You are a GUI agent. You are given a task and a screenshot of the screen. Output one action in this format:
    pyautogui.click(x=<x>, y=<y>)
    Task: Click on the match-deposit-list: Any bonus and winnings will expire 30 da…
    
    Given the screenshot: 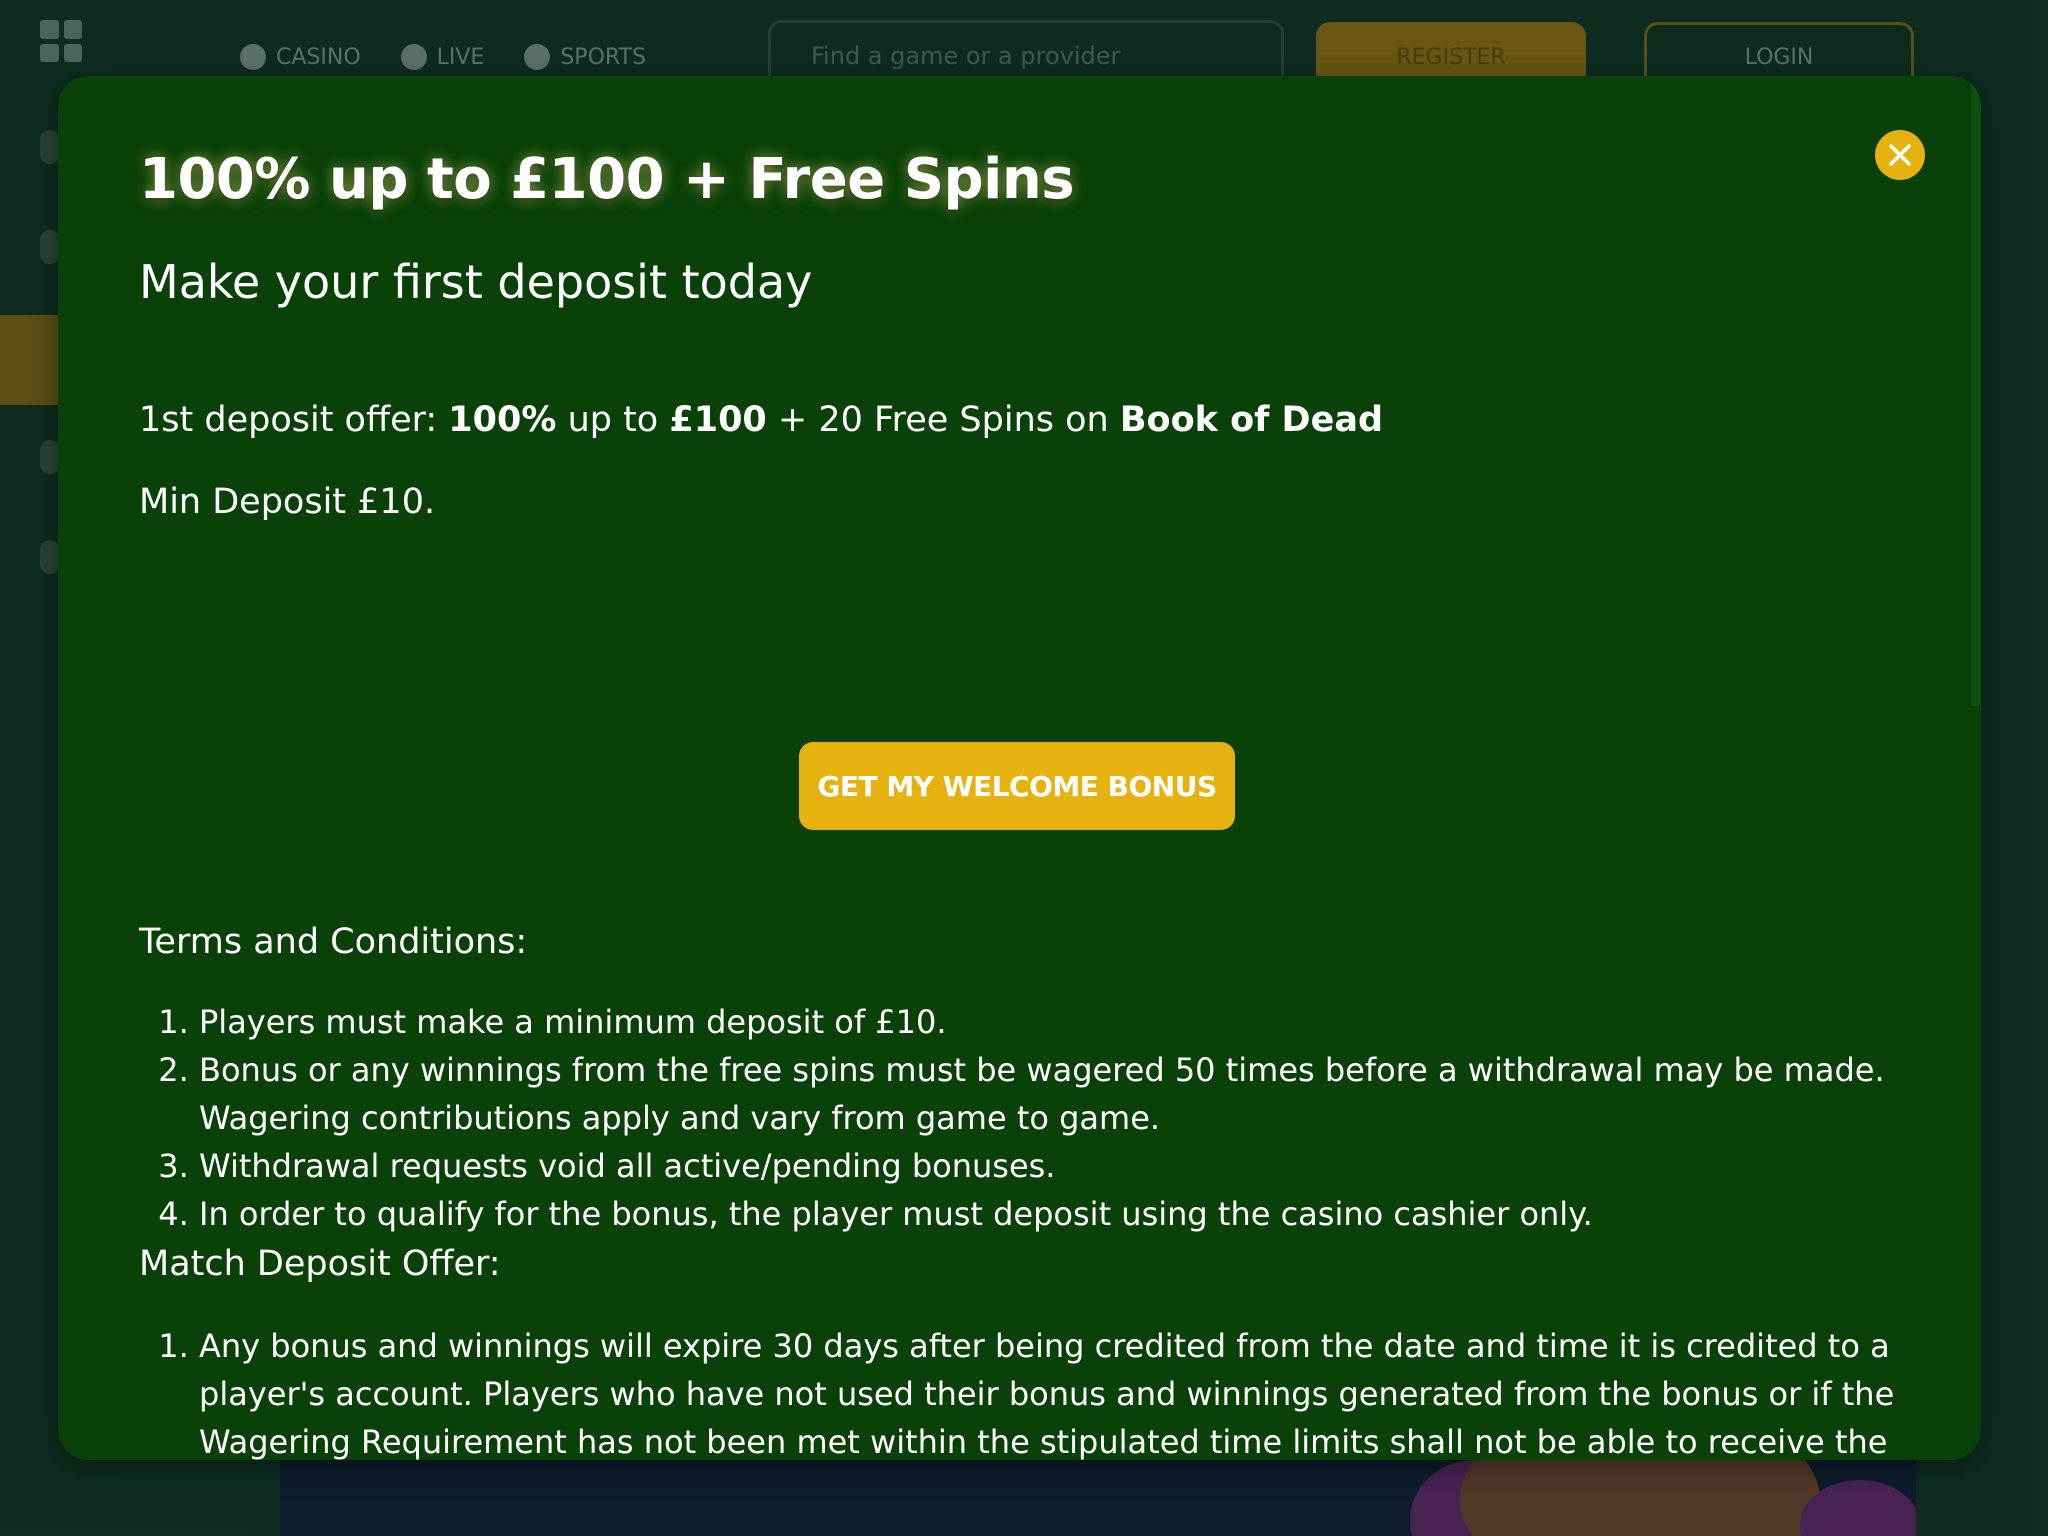 What is the action you would take?
    pyautogui.click(x=1029, y=1391)
    